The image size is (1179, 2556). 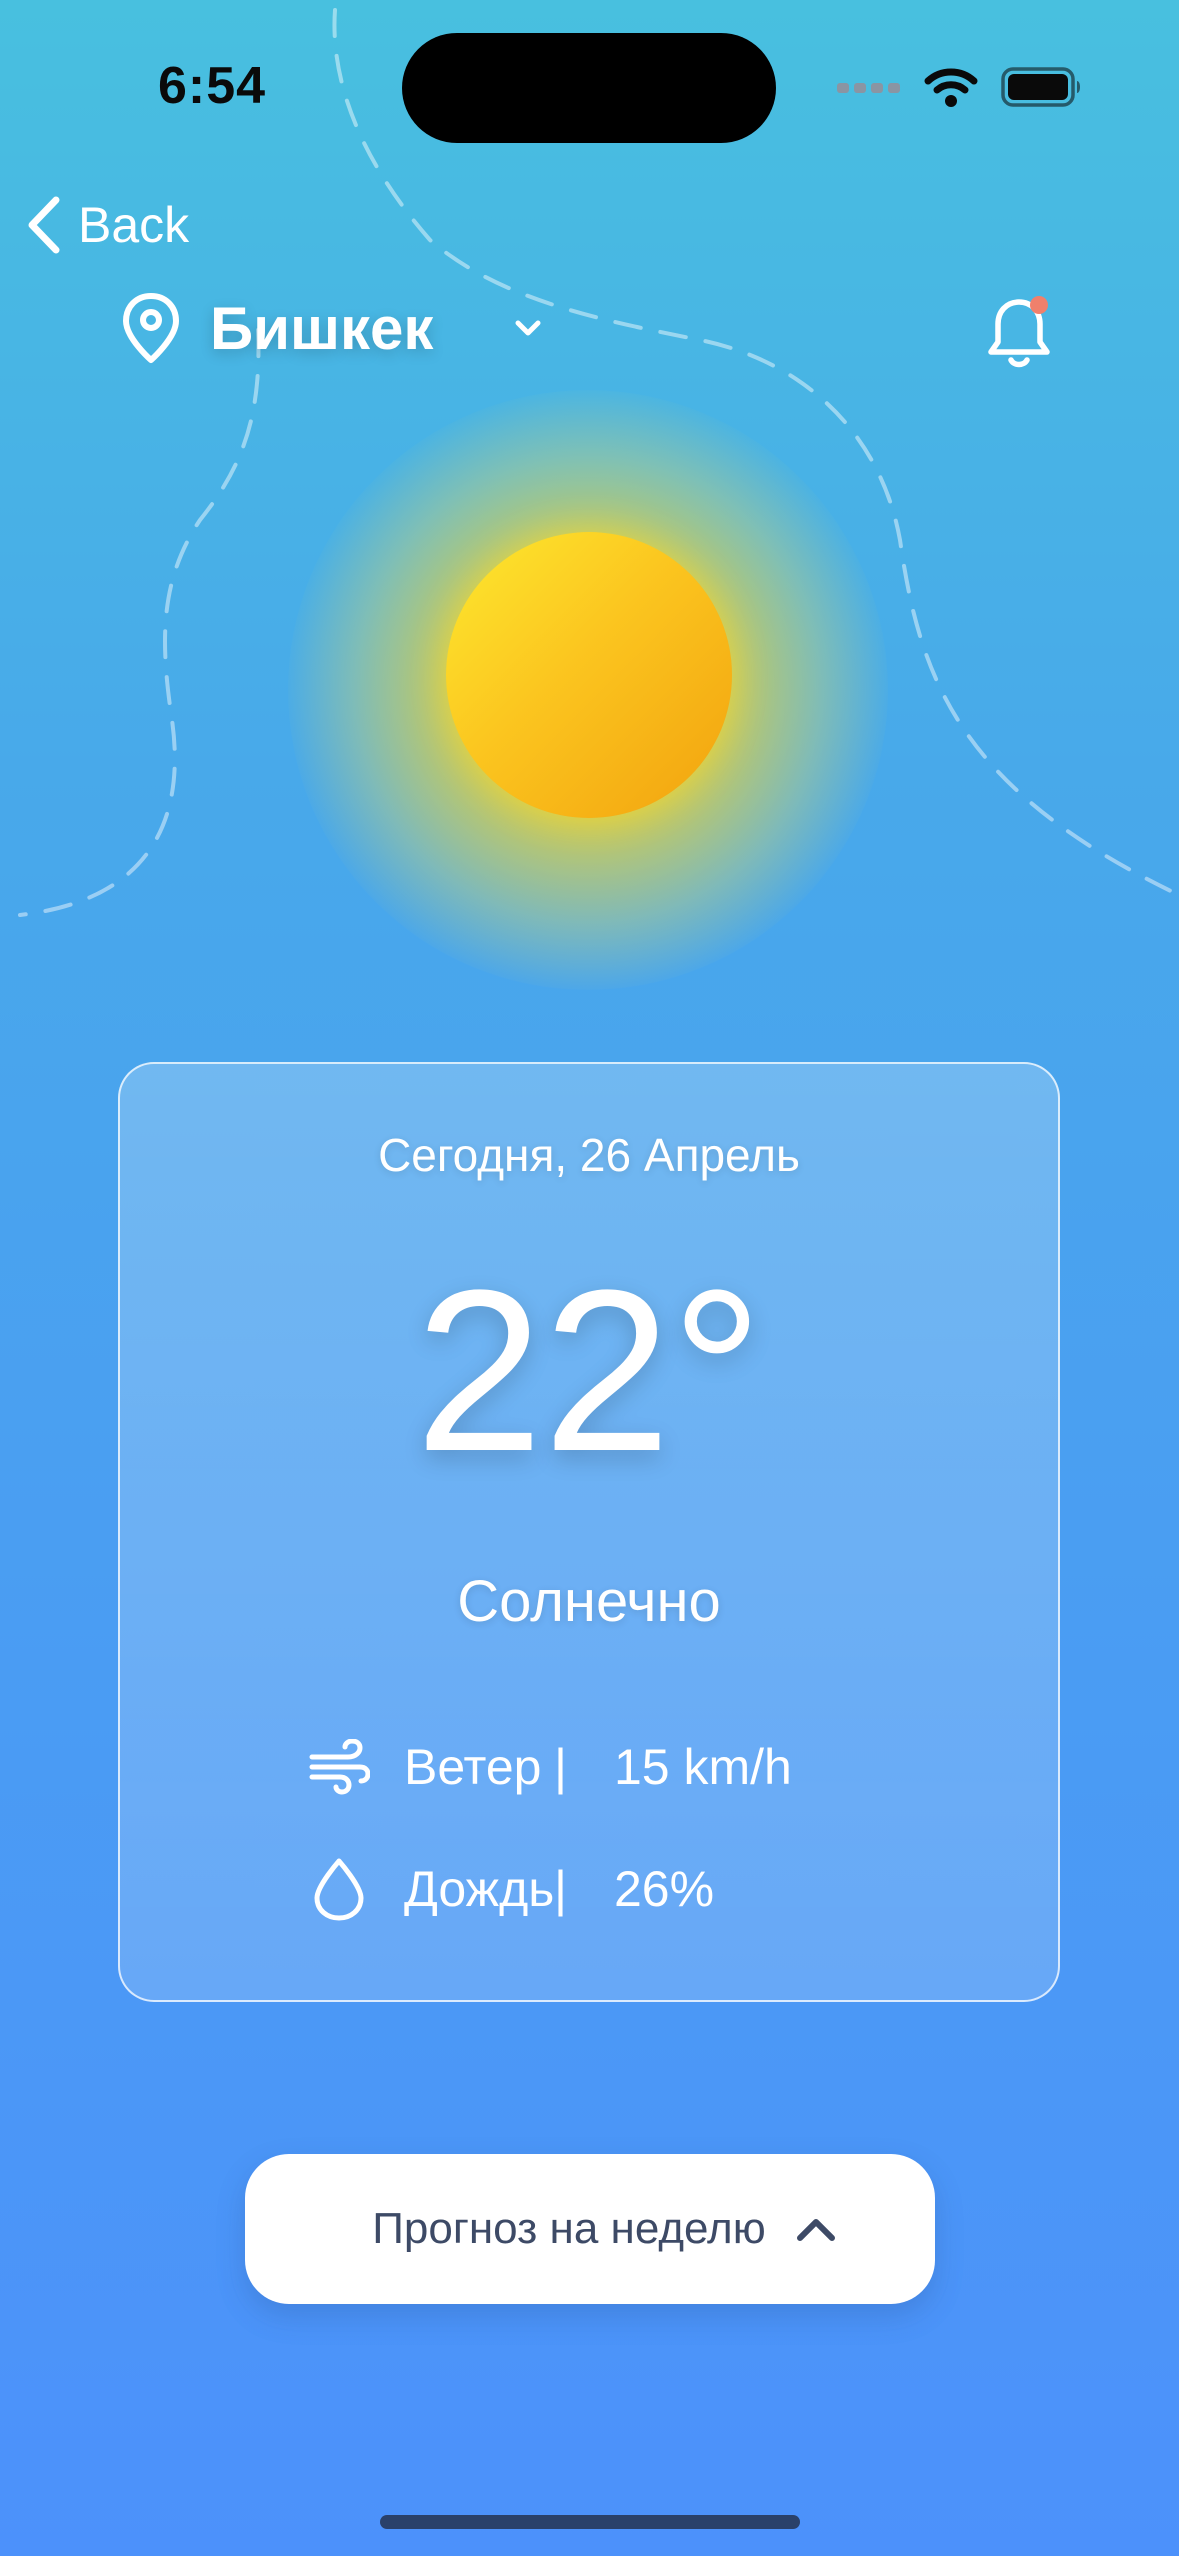 I want to click on back-button: Back, so click(x=106, y=225).